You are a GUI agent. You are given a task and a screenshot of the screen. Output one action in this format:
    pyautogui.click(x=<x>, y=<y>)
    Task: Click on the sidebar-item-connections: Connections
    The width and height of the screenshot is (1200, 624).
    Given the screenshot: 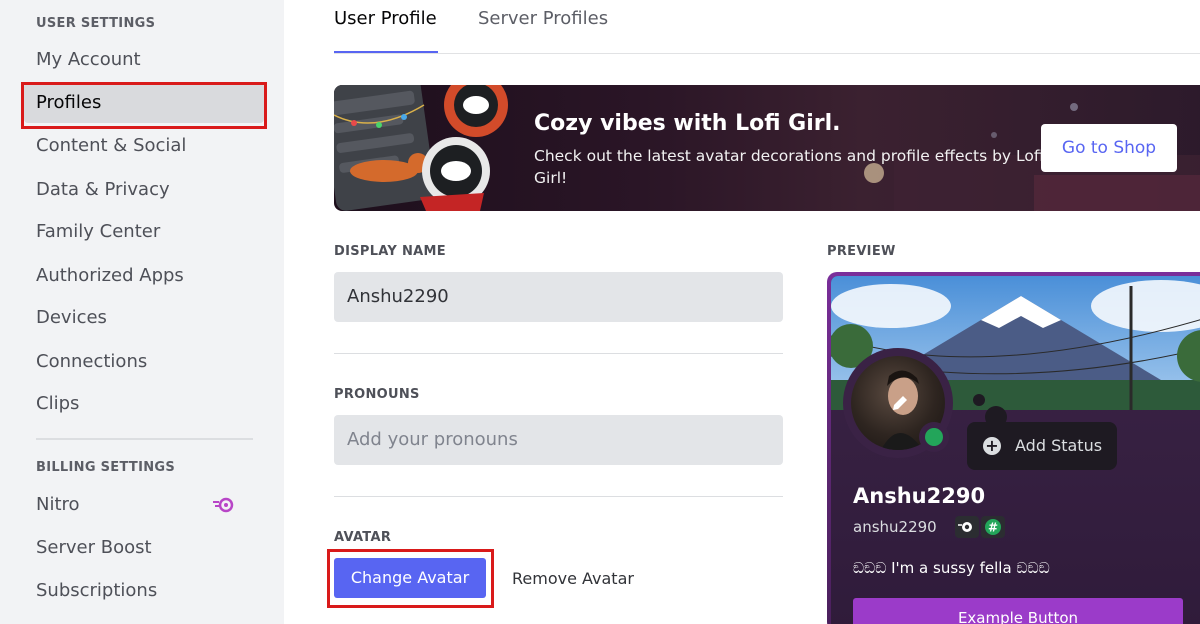 What is the action you would take?
    pyautogui.click(x=144, y=362)
    